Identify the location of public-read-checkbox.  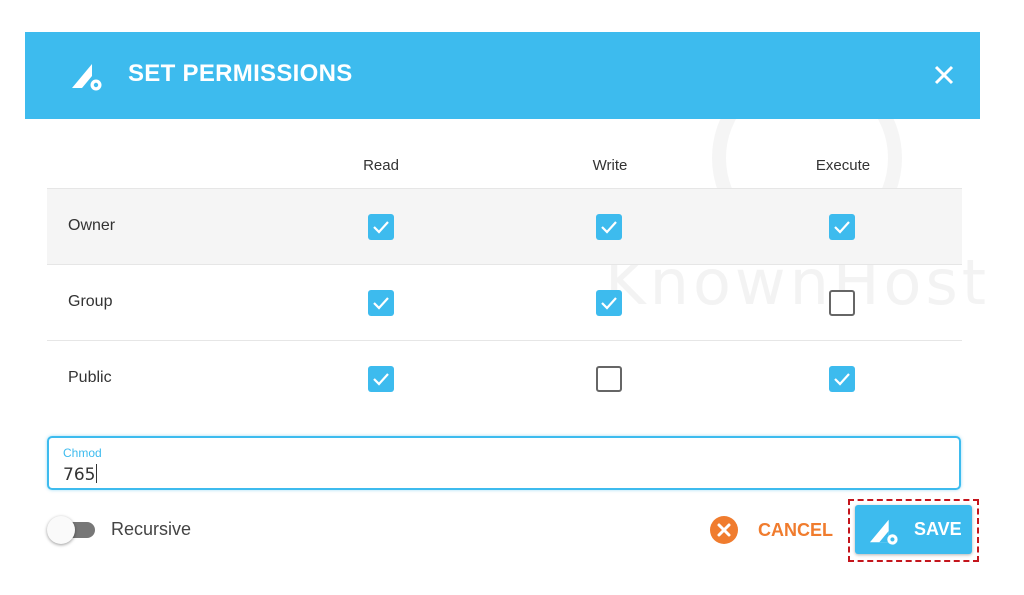
(381, 379).